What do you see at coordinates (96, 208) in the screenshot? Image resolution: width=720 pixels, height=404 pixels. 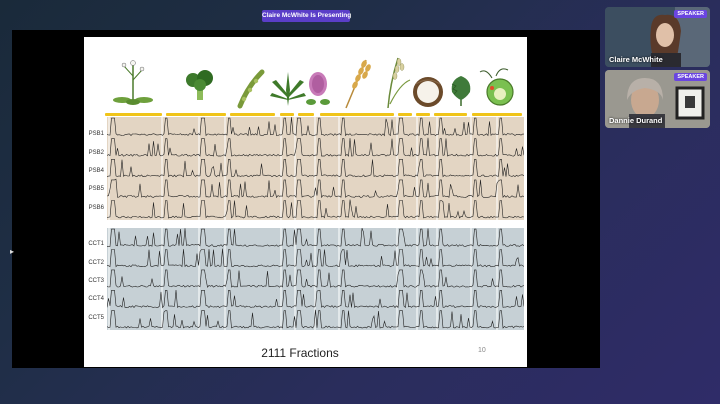 I see `psb-row-label: PSB6` at bounding box center [96, 208].